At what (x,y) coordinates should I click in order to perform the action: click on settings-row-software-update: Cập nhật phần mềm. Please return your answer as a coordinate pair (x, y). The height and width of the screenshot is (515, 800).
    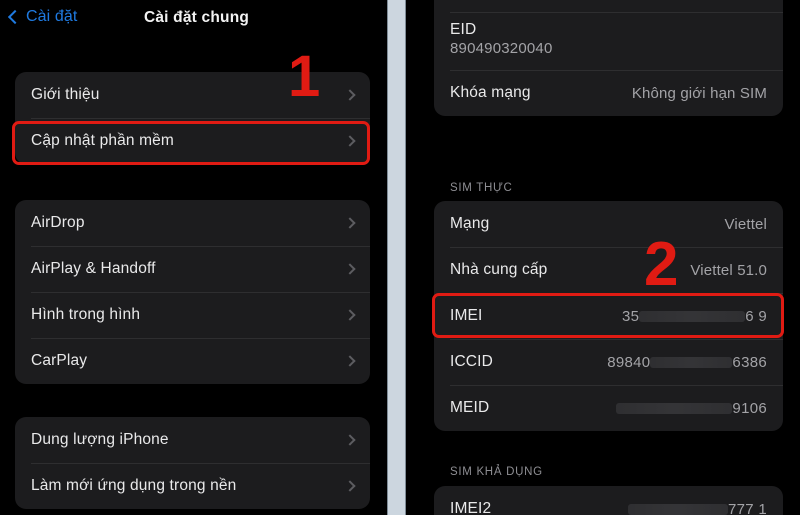
    Looking at the image, I should click on (192, 141).